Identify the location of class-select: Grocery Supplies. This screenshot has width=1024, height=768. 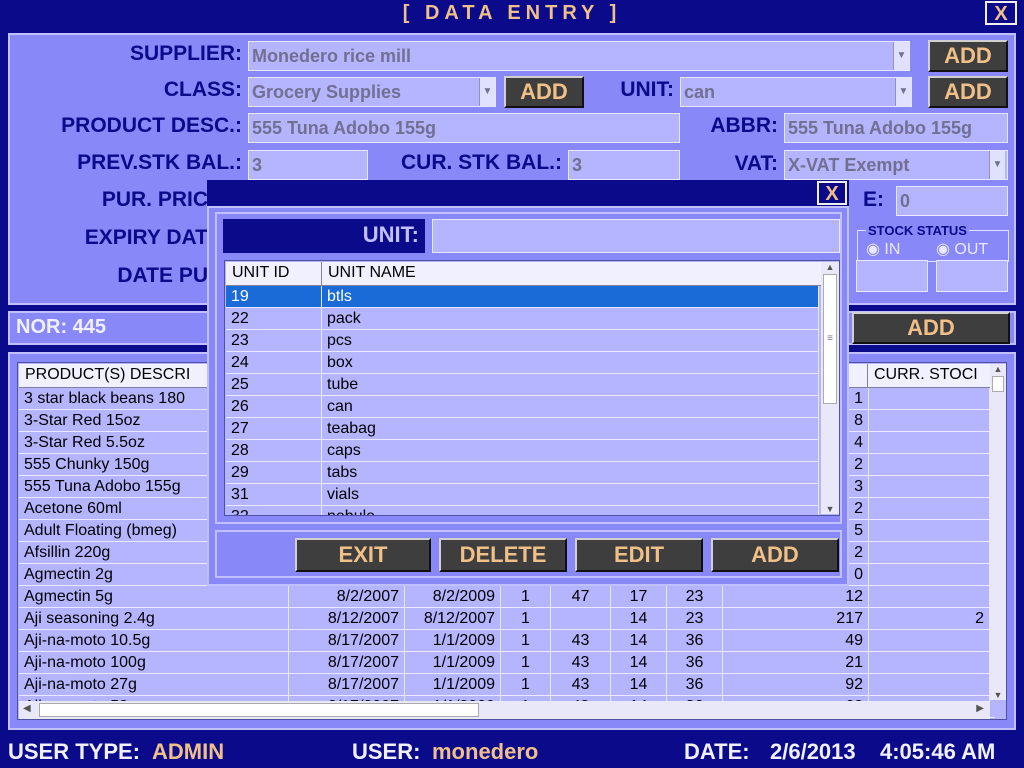
(372, 92).